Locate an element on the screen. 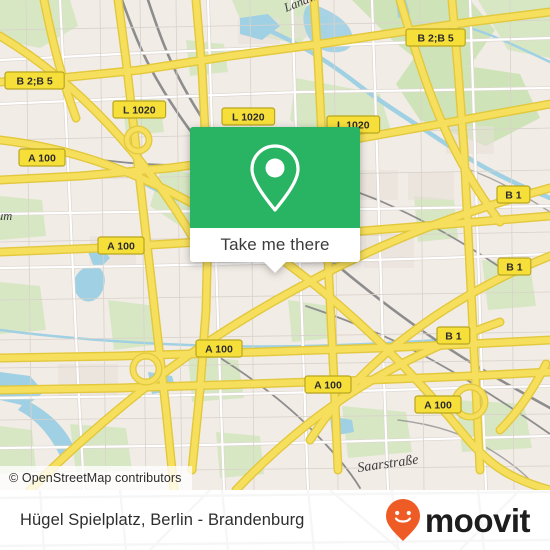  take-me-there-label: Take me there is located at coordinates (275, 244).